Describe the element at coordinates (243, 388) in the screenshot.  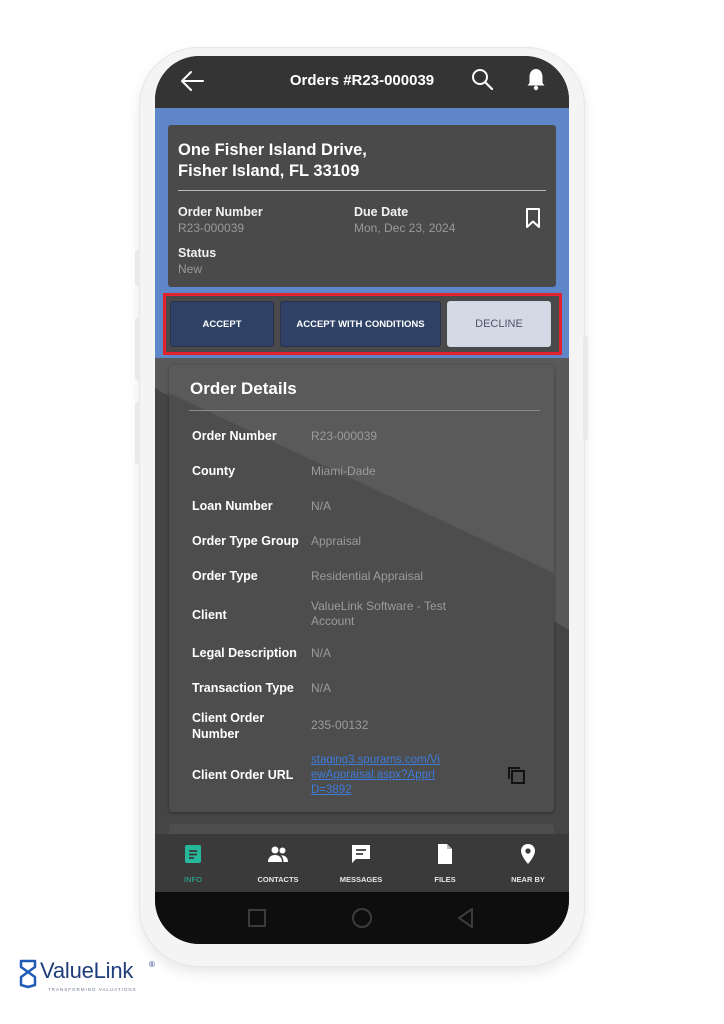
I see `order-details-title: Order Details` at that location.